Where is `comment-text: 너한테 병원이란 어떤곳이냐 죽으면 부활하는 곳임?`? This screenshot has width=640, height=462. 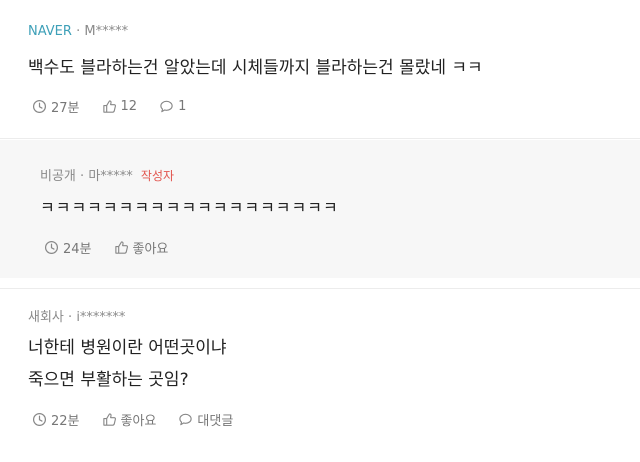 comment-text: 너한테 병원이란 어떤곳이냐 죽으면 부활하는 곳임? is located at coordinates (127, 364).